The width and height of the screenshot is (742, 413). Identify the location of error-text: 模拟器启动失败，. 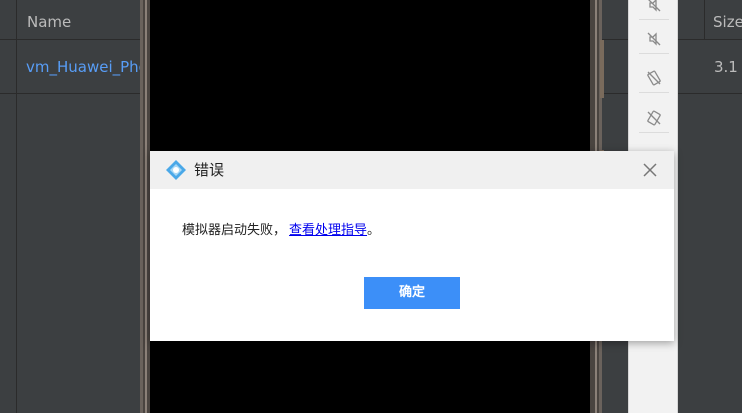
(234, 230).